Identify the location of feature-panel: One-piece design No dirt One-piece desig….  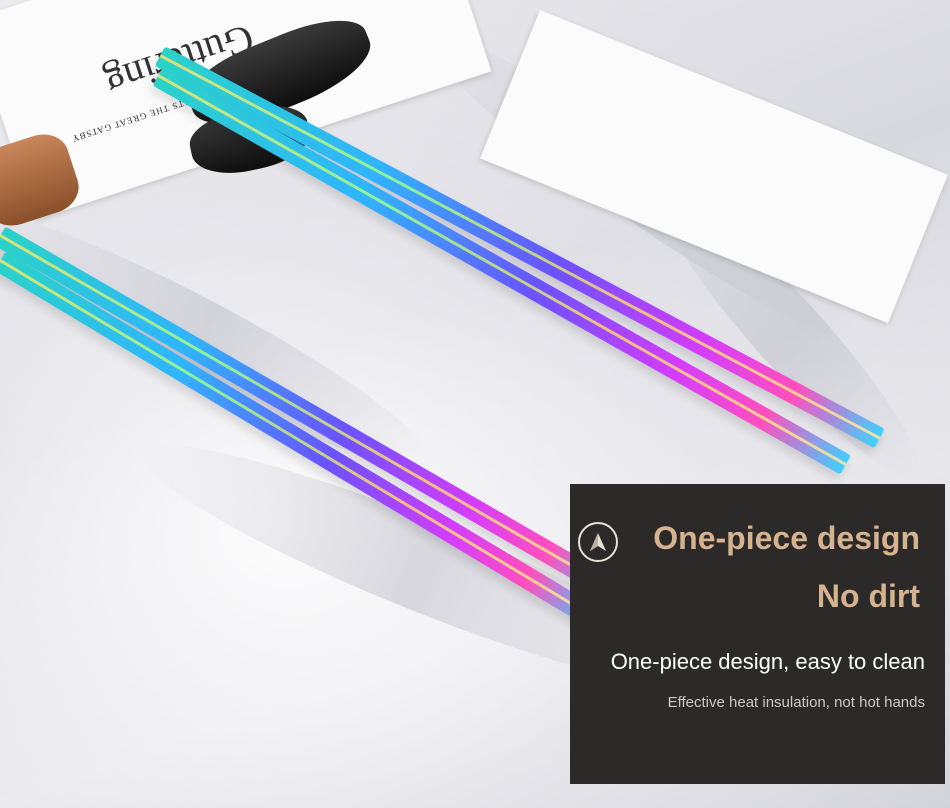
(757, 634).